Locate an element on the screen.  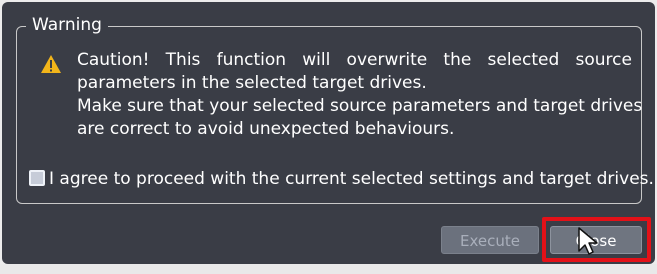
message-word: This is located at coordinates (183, 60).